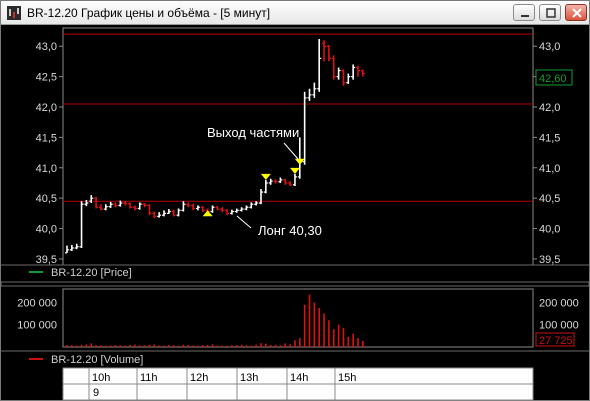  I want to click on panel-splitter, so click(295, 284).